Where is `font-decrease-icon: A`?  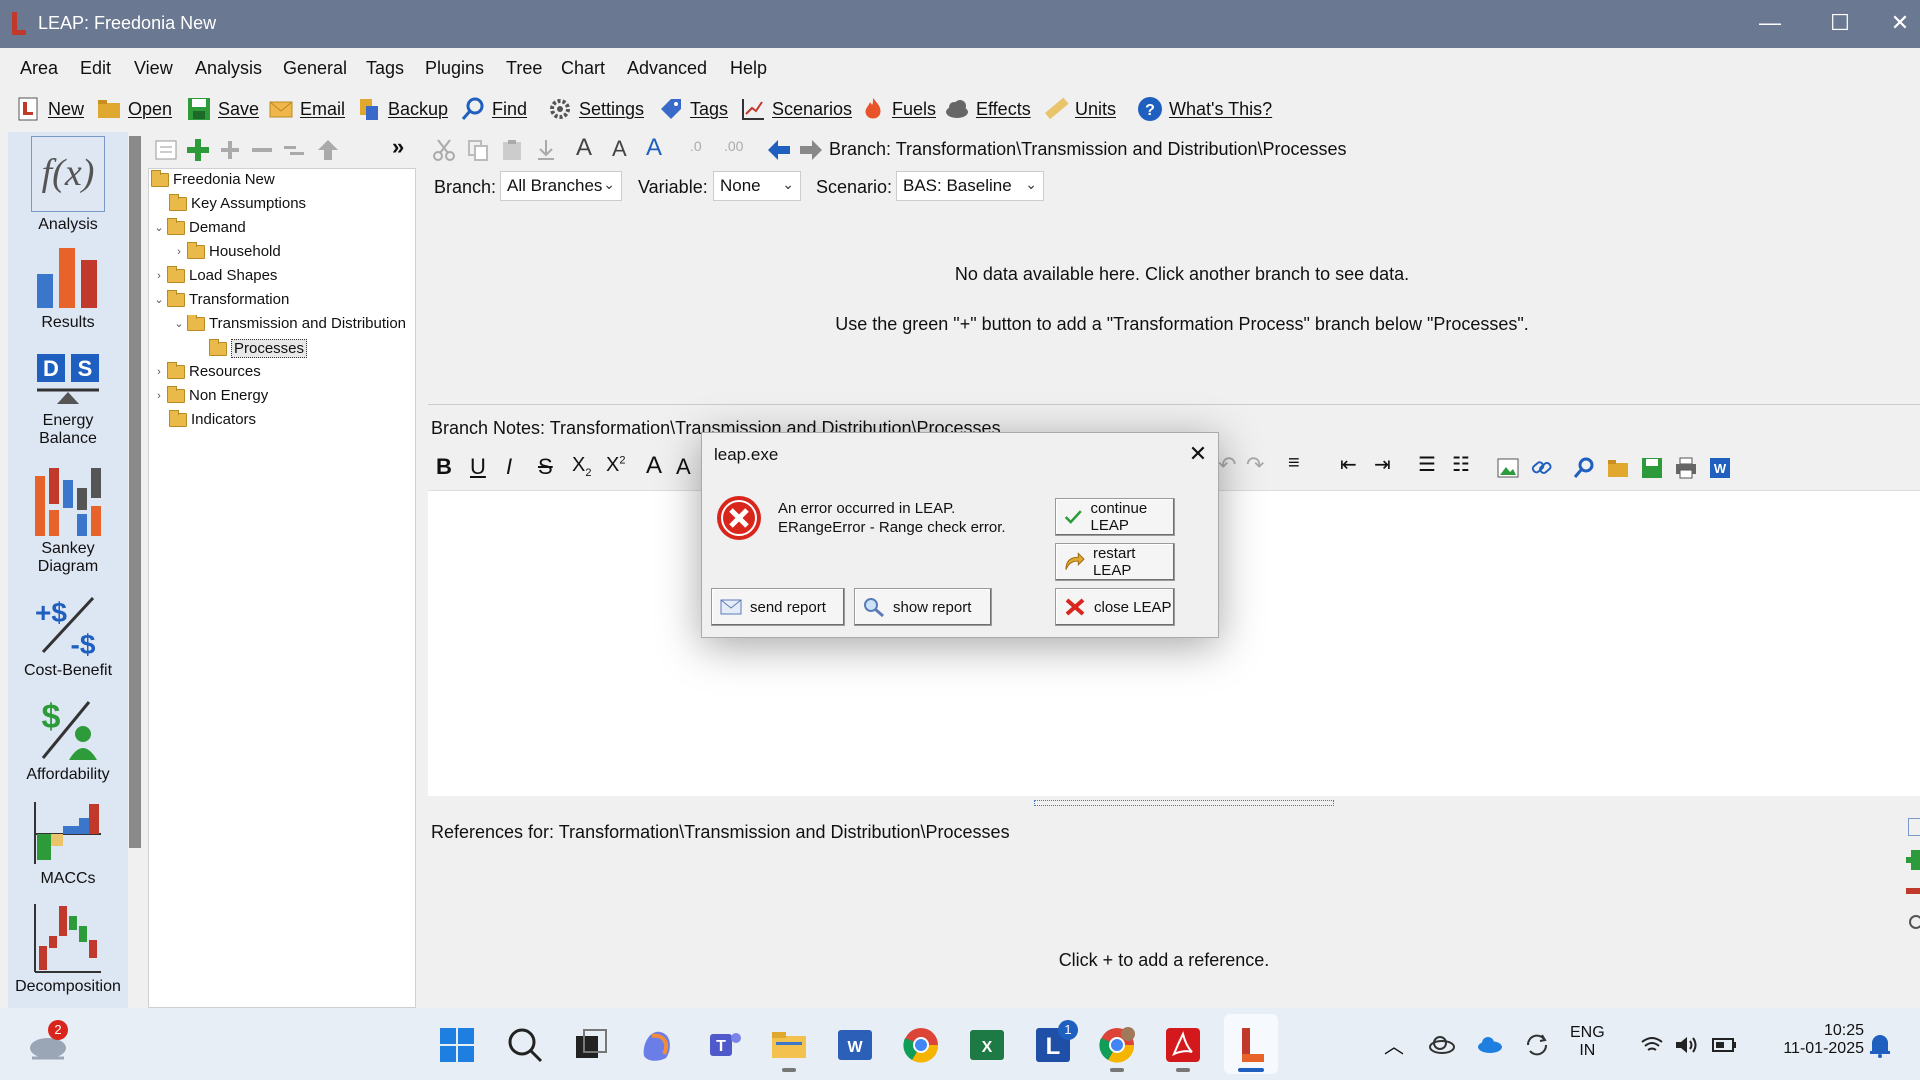 font-decrease-icon: A is located at coordinates (619, 149).